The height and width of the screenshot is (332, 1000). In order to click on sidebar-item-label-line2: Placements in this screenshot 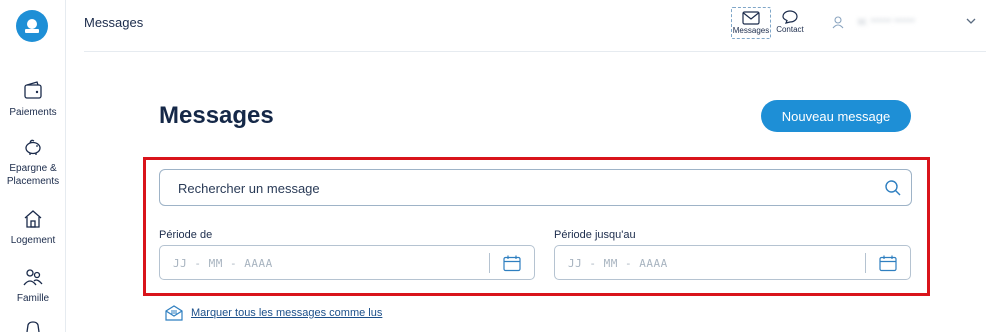, I will do `click(33, 181)`.